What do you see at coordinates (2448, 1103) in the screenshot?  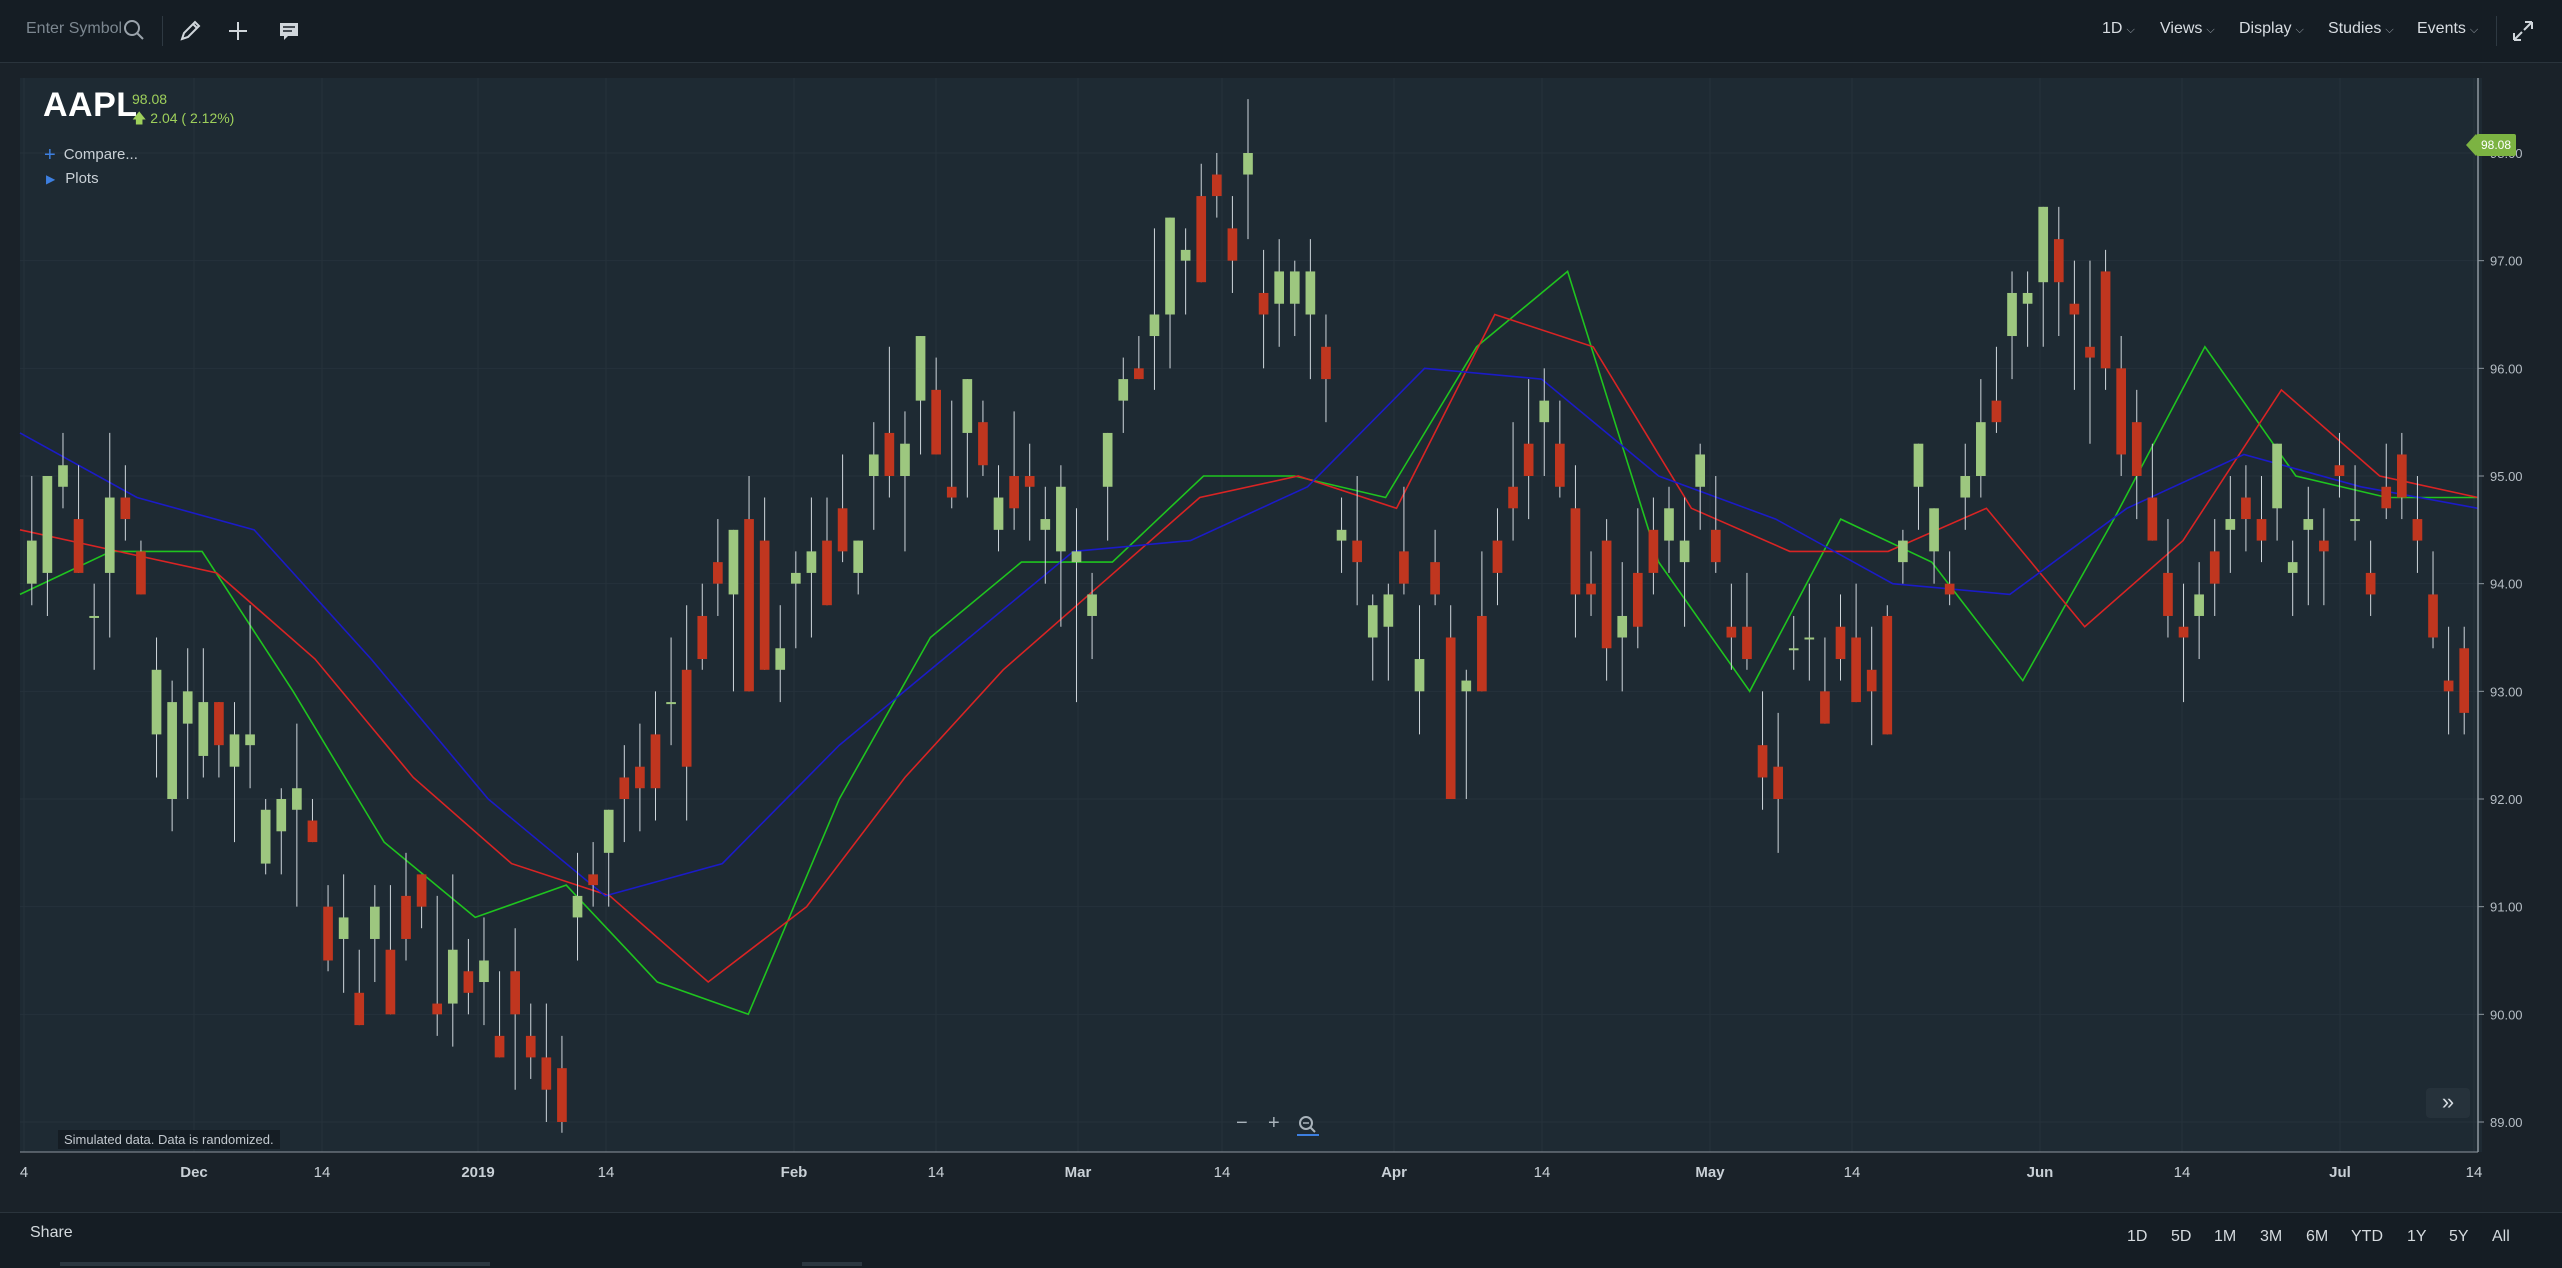 I see `expand-chart-button: »` at bounding box center [2448, 1103].